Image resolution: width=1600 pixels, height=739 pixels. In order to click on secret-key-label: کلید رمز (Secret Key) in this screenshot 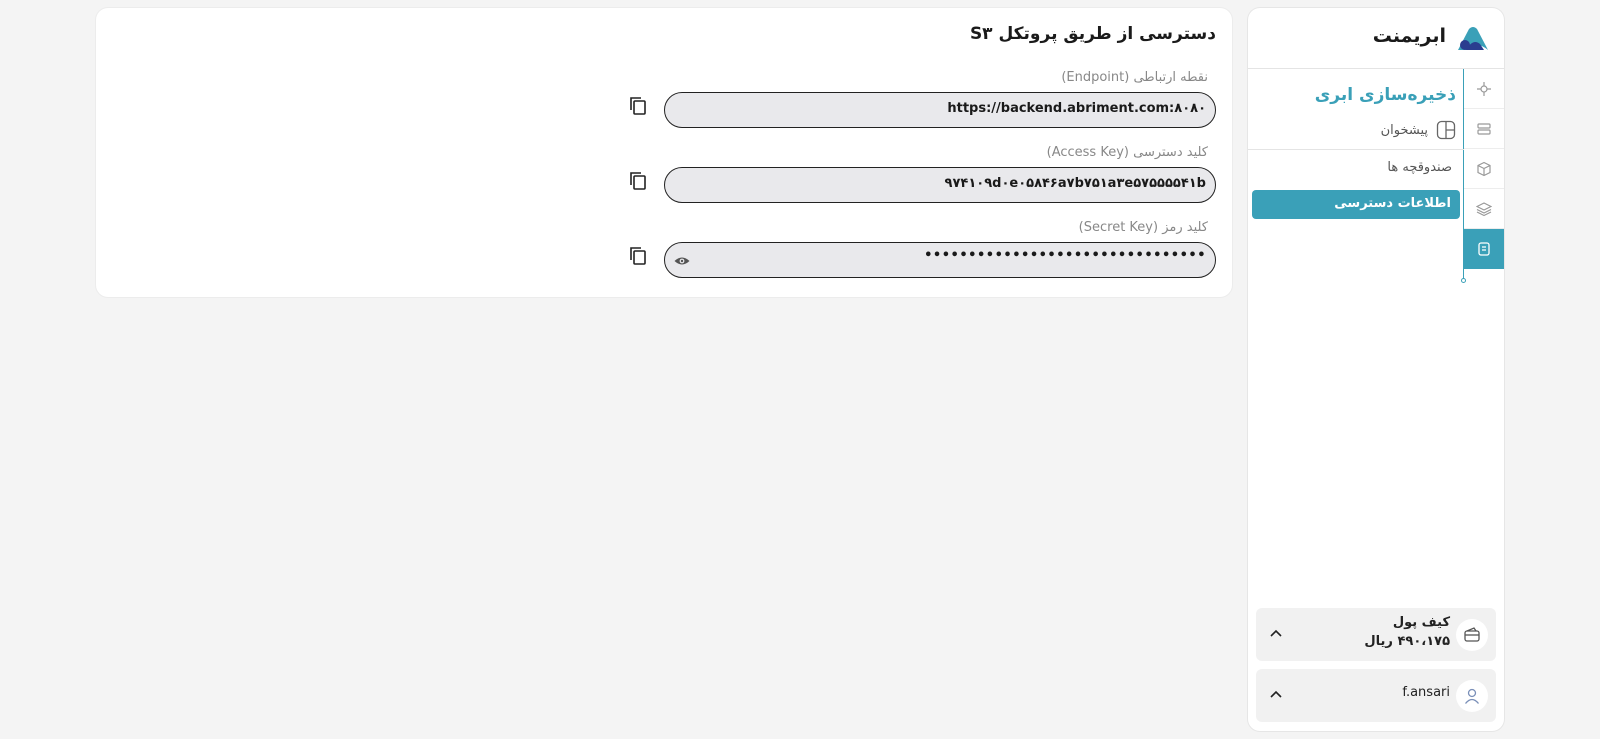, I will do `click(1143, 227)`.